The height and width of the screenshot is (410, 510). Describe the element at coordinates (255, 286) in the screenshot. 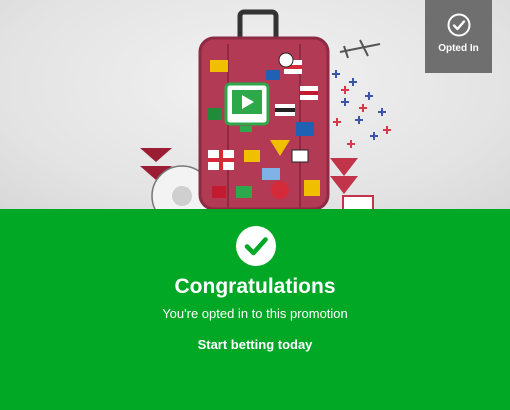

I see `confirmation-title: Congratulations` at that location.